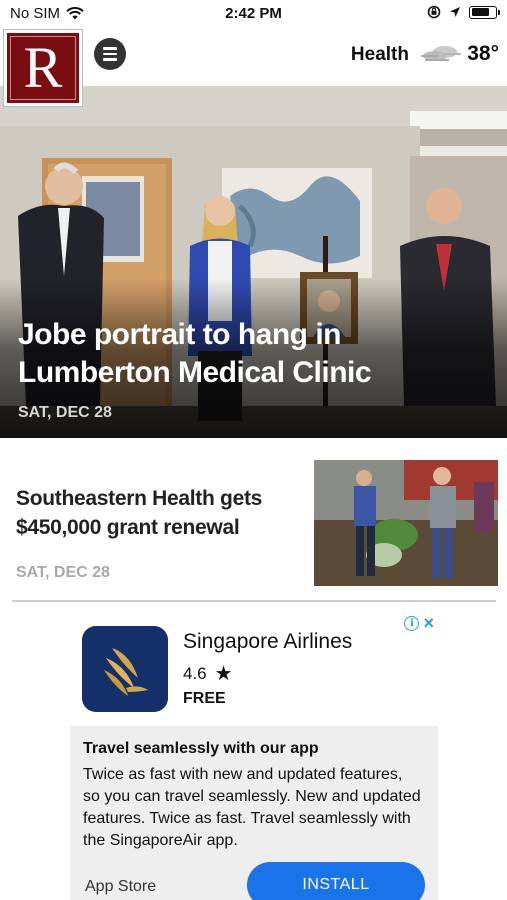 The height and width of the screenshot is (900, 507). What do you see at coordinates (463, 12) in the screenshot?
I see `status-right` at bounding box center [463, 12].